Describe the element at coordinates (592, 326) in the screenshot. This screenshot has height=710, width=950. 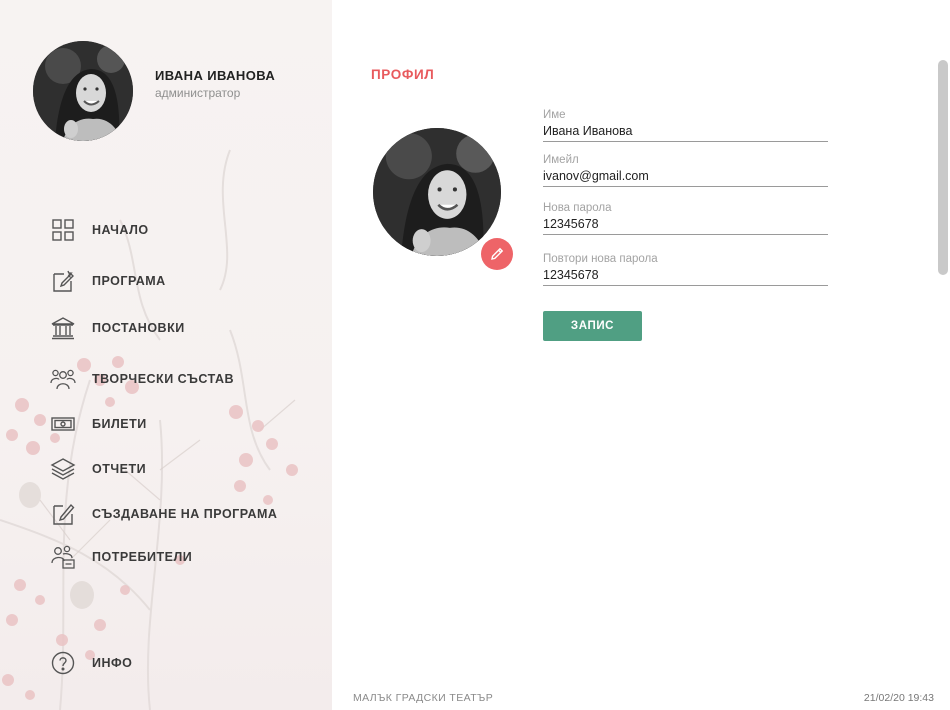
I see `save-button: ЗАПИС` at that location.